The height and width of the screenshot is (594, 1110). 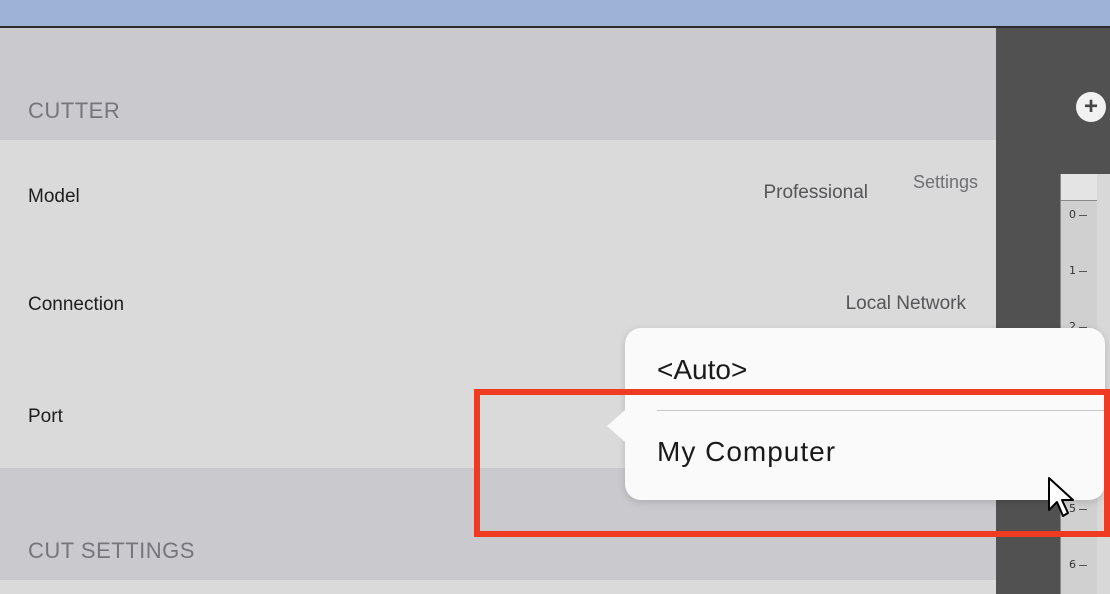 What do you see at coordinates (906, 304) in the screenshot?
I see `connection-value: Local Network` at bounding box center [906, 304].